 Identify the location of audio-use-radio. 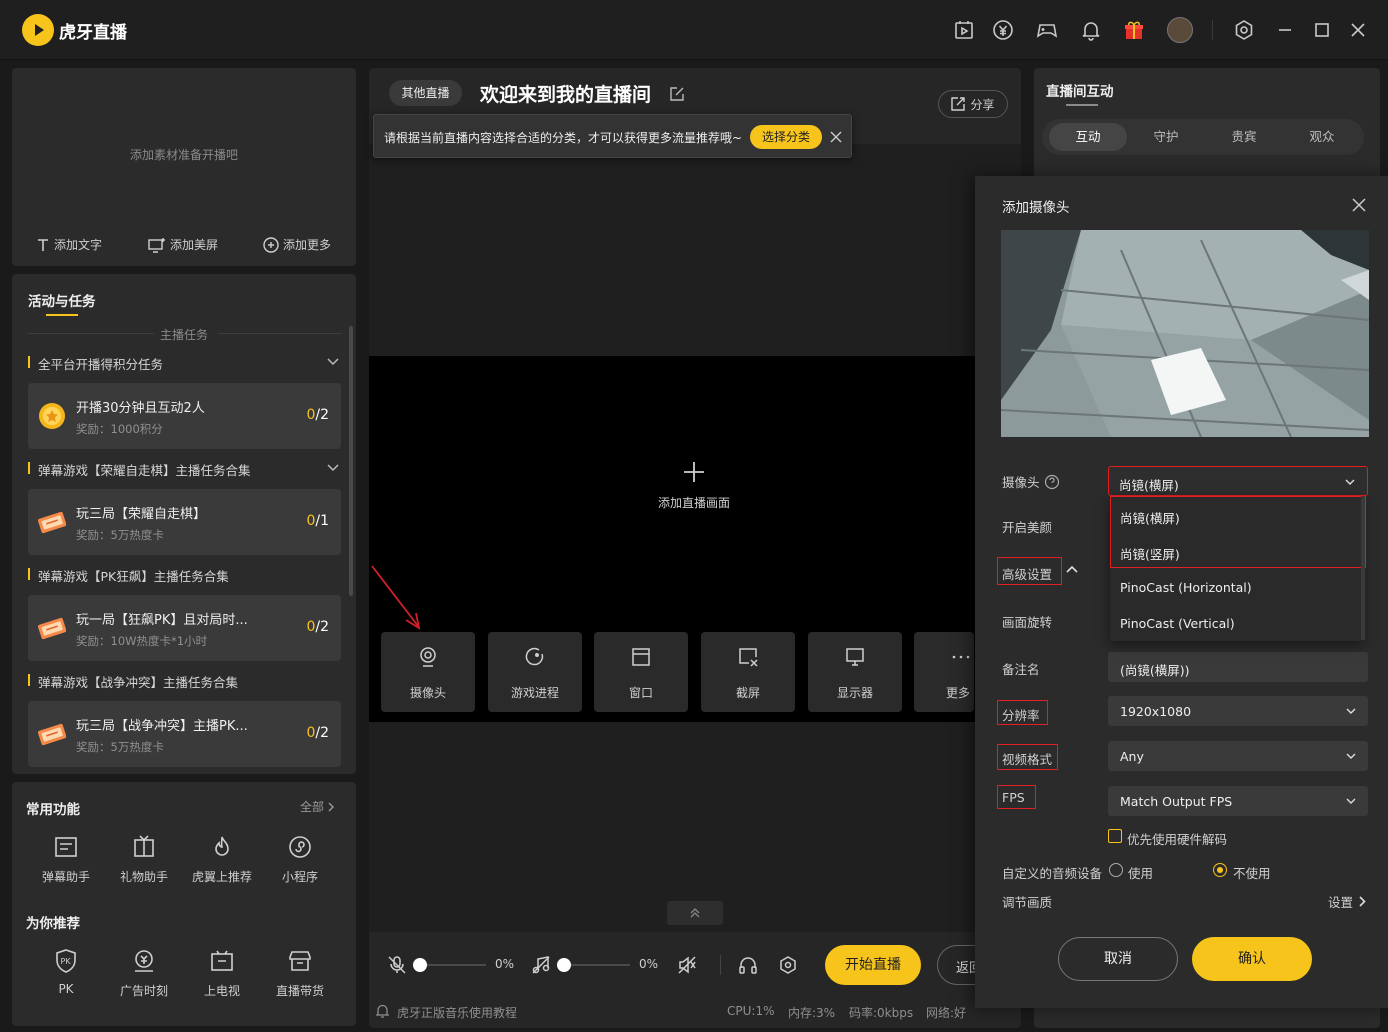
(1116, 870).